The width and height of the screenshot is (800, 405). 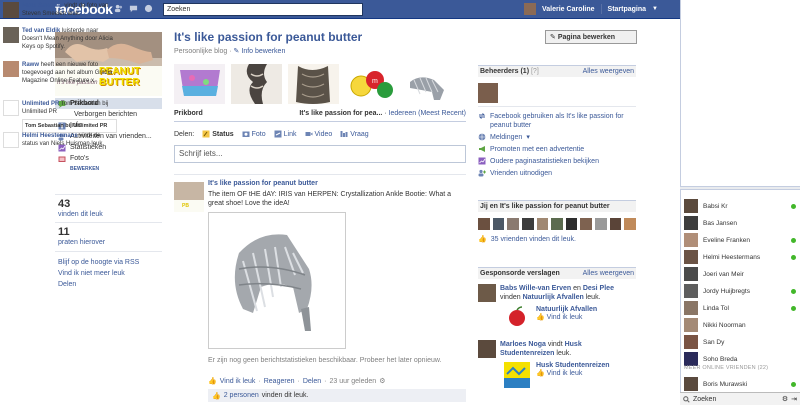 What do you see at coordinates (566, 309) in the screenshot?
I see `sponsored-page-title: Natuurlijk Afvallen` at bounding box center [566, 309].